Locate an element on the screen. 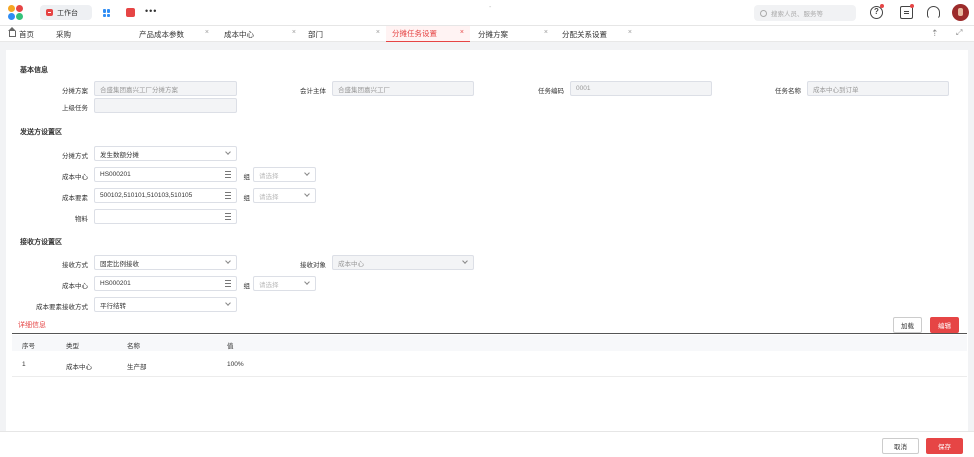  tab-home: 首页 is located at coordinates (26, 34).